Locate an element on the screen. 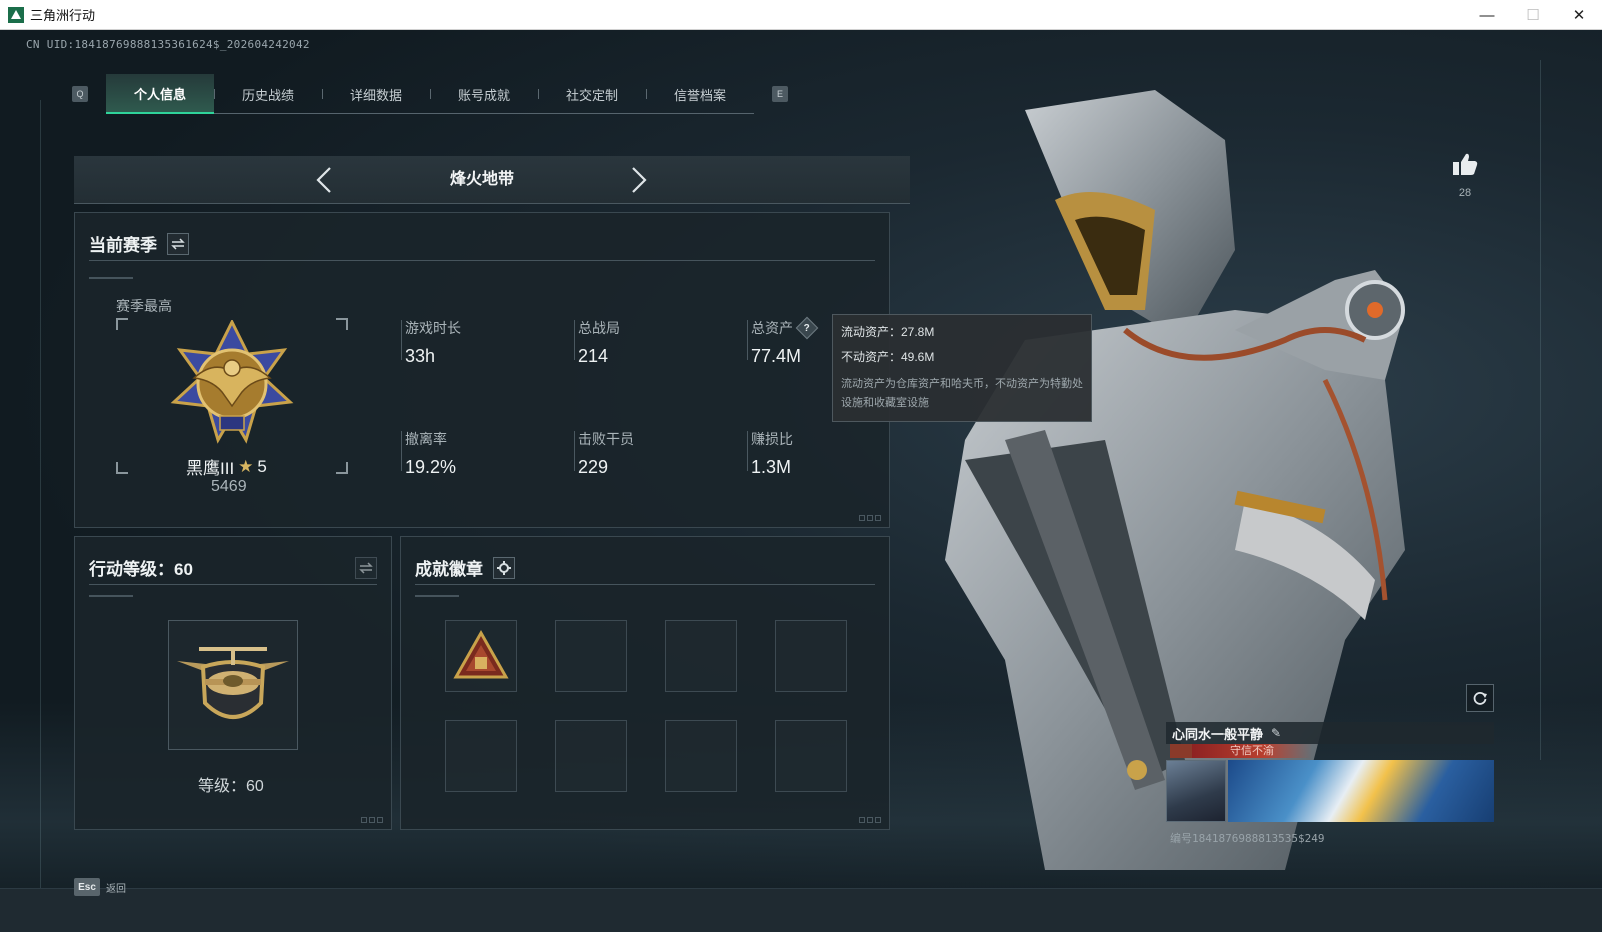 This screenshot has width=1602, height=932. namecard-title-row: 守信不渝 is located at coordinates (1330, 751).